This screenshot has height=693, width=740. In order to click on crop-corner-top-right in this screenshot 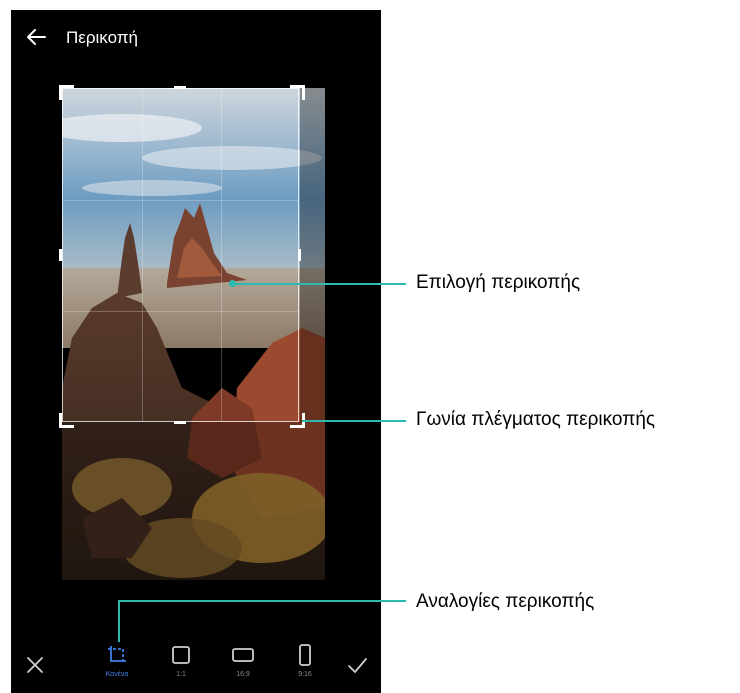, I will do `click(297, 92)`.